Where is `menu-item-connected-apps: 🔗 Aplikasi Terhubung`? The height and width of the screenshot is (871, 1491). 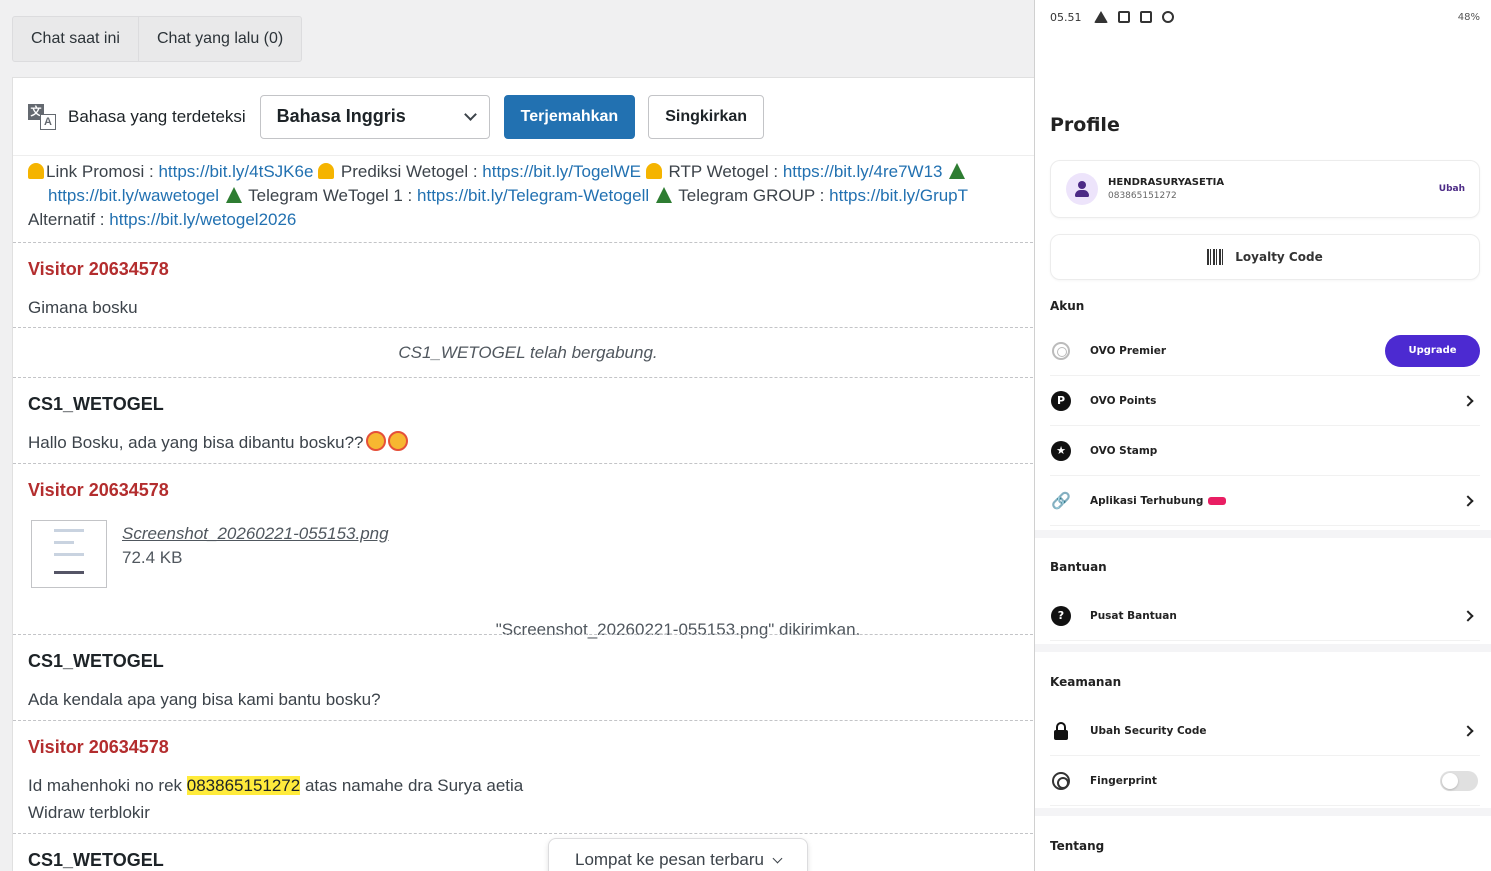
menu-item-connected-apps: 🔗 Aplikasi Terhubung is located at coordinates (1265, 501).